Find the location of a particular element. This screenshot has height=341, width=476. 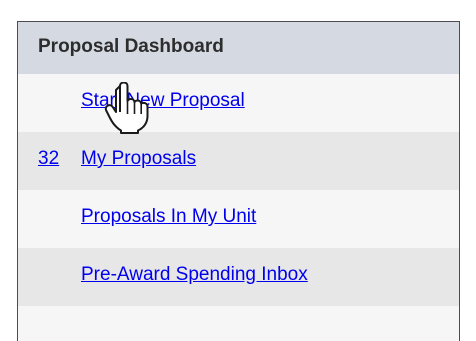

my-proposals-count-link: 32 is located at coordinates (48, 159).